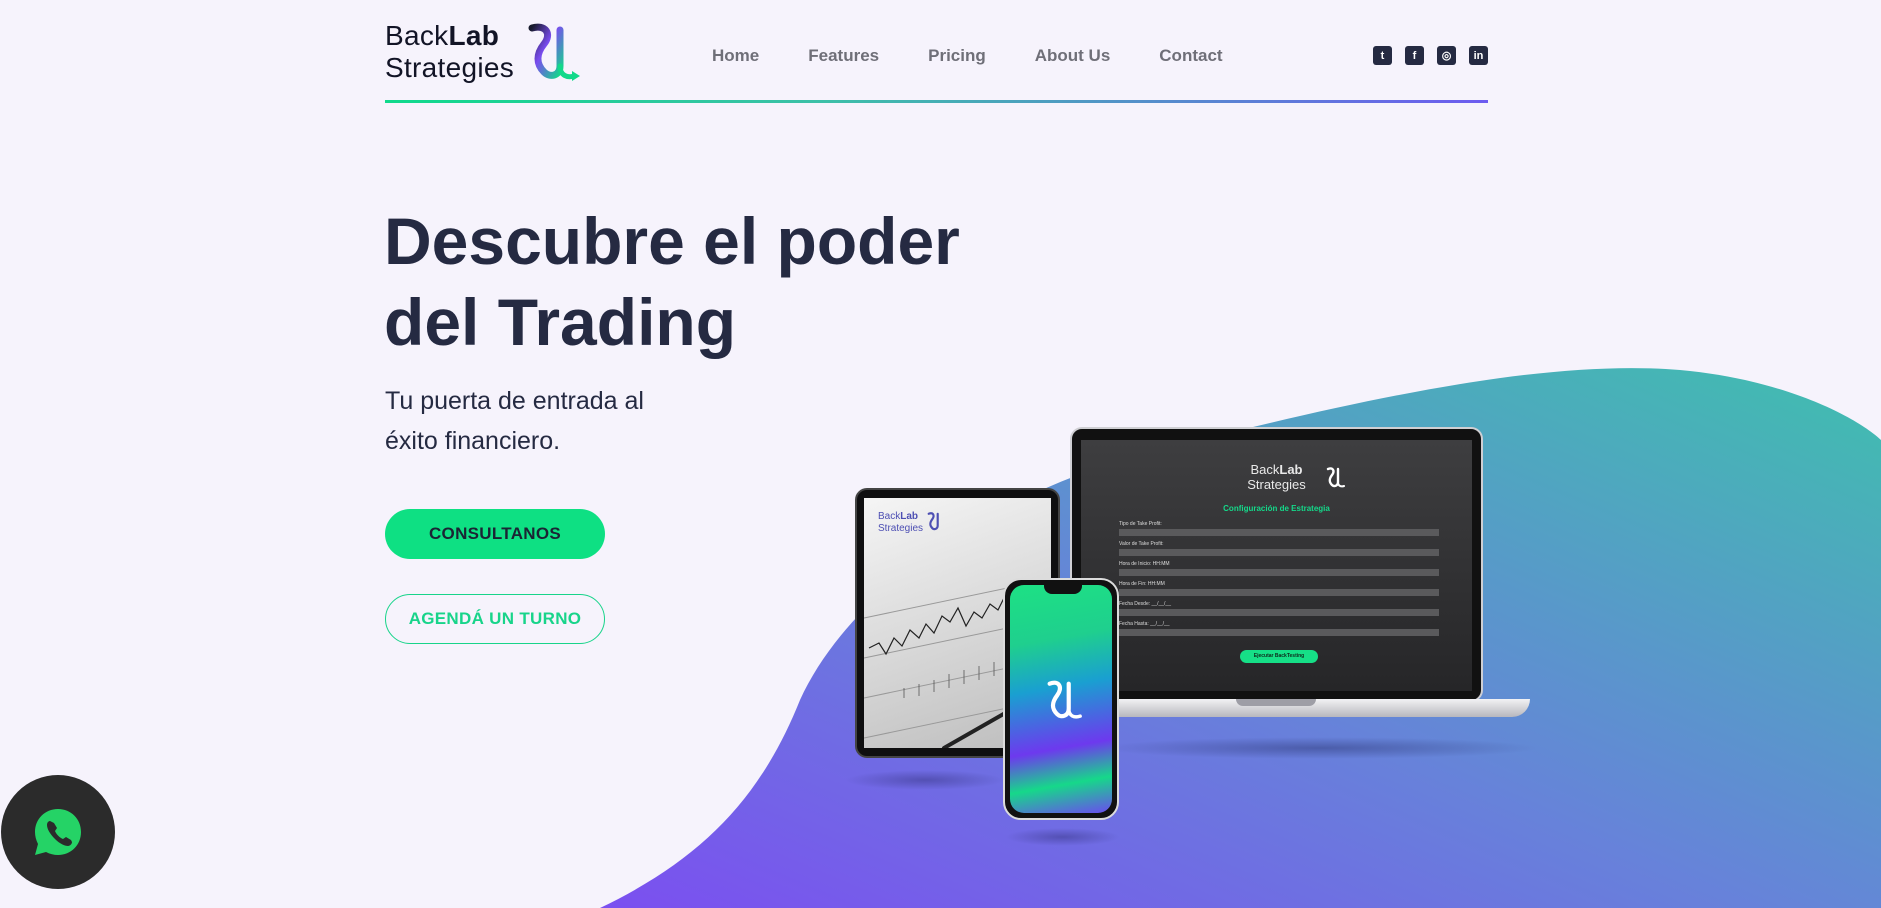 This screenshot has height=908, width=1881. What do you see at coordinates (1141, 544) in the screenshot?
I see `field-label: Valor de Take Profit:` at bounding box center [1141, 544].